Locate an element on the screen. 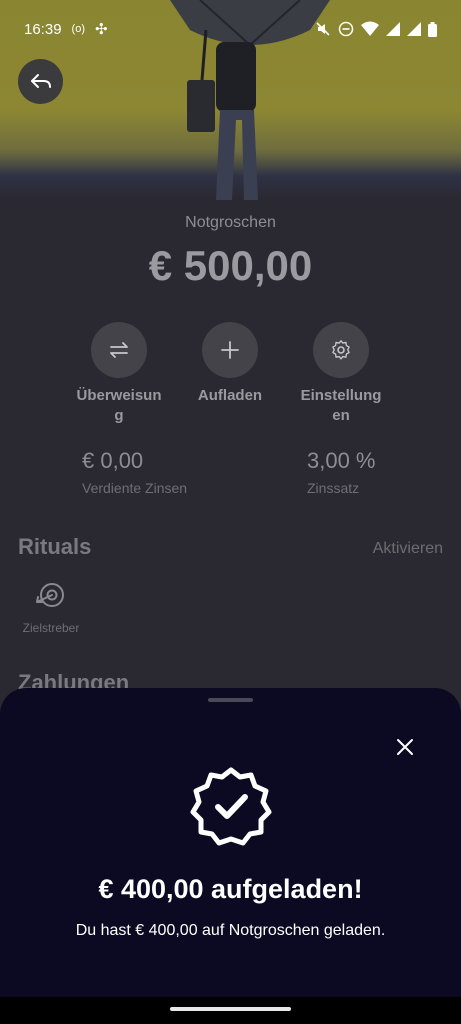 Image resolution: width=461 pixels, height=1024 pixels. sheet-title: € 400,00 aufgeladen! is located at coordinates (230, 889).